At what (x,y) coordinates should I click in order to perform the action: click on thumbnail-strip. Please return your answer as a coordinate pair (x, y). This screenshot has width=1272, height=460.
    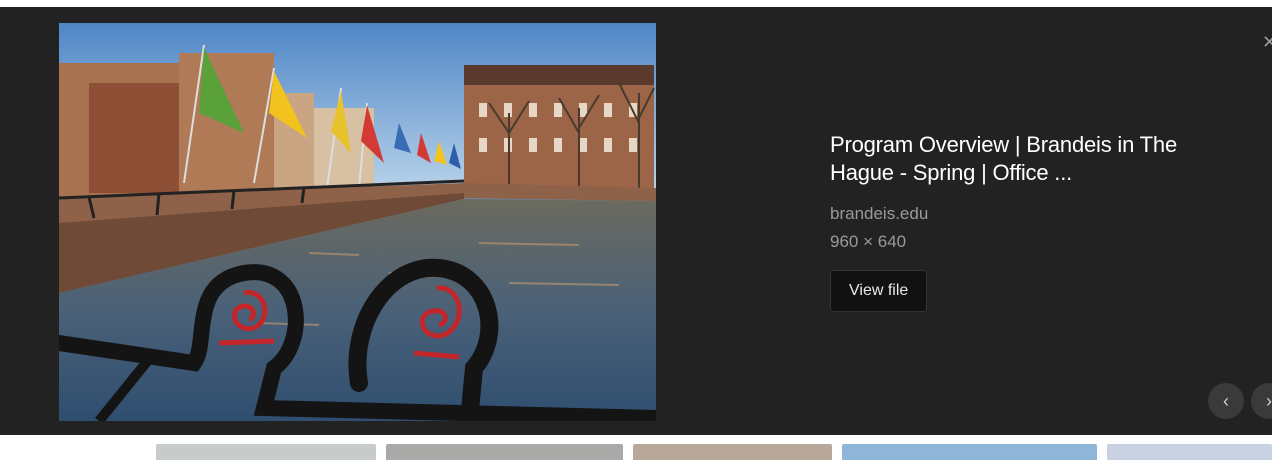
    Looking at the image, I should click on (636, 447).